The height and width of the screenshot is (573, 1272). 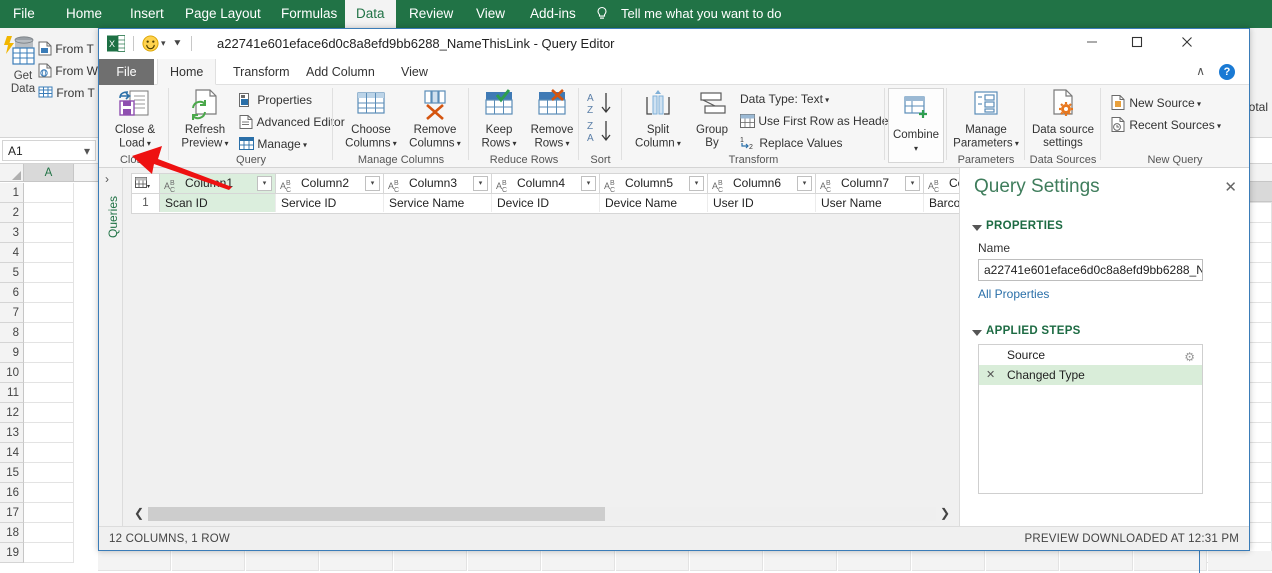 What do you see at coordinates (600, 134) in the screenshot?
I see `sort-descending-button: Z A` at bounding box center [600, 134].